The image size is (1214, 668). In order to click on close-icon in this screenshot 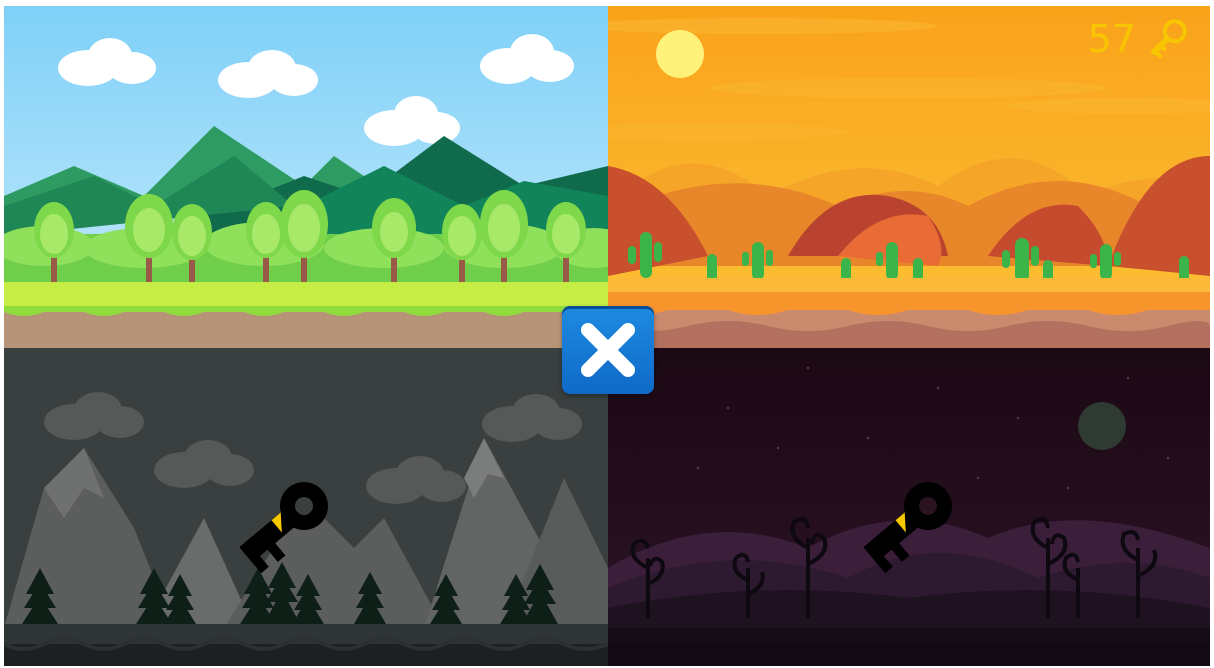, I will do `click(608, 350)`.